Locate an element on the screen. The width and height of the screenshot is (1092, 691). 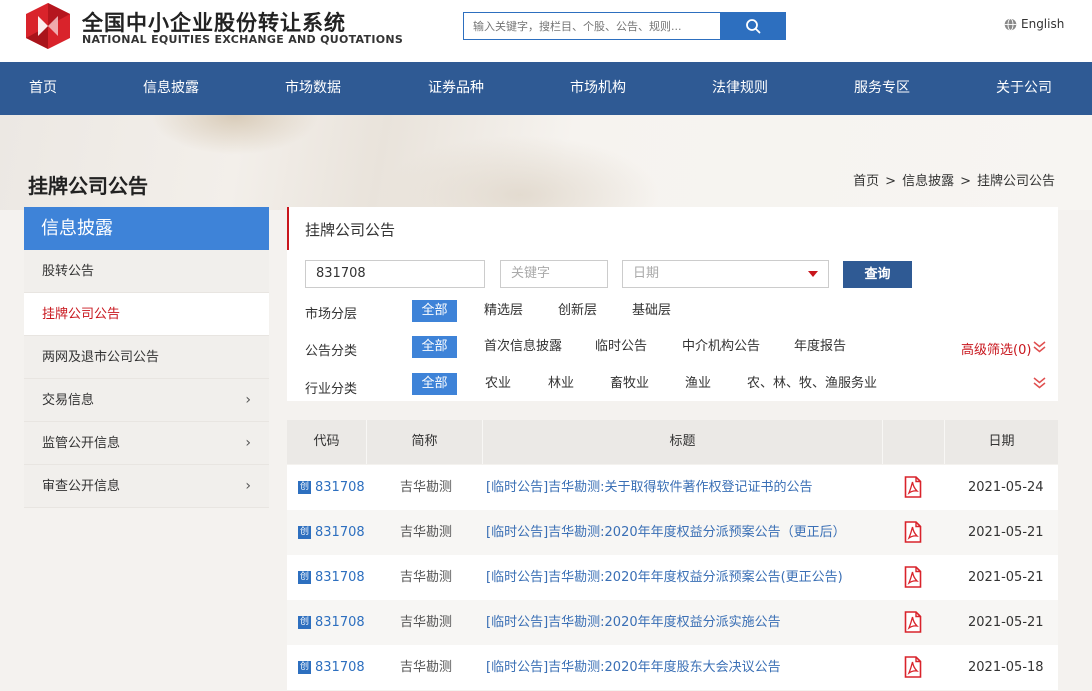
sidebar-item-delisted-announcements: 两网及退市公司公告 is located at coordinates (146, 357).